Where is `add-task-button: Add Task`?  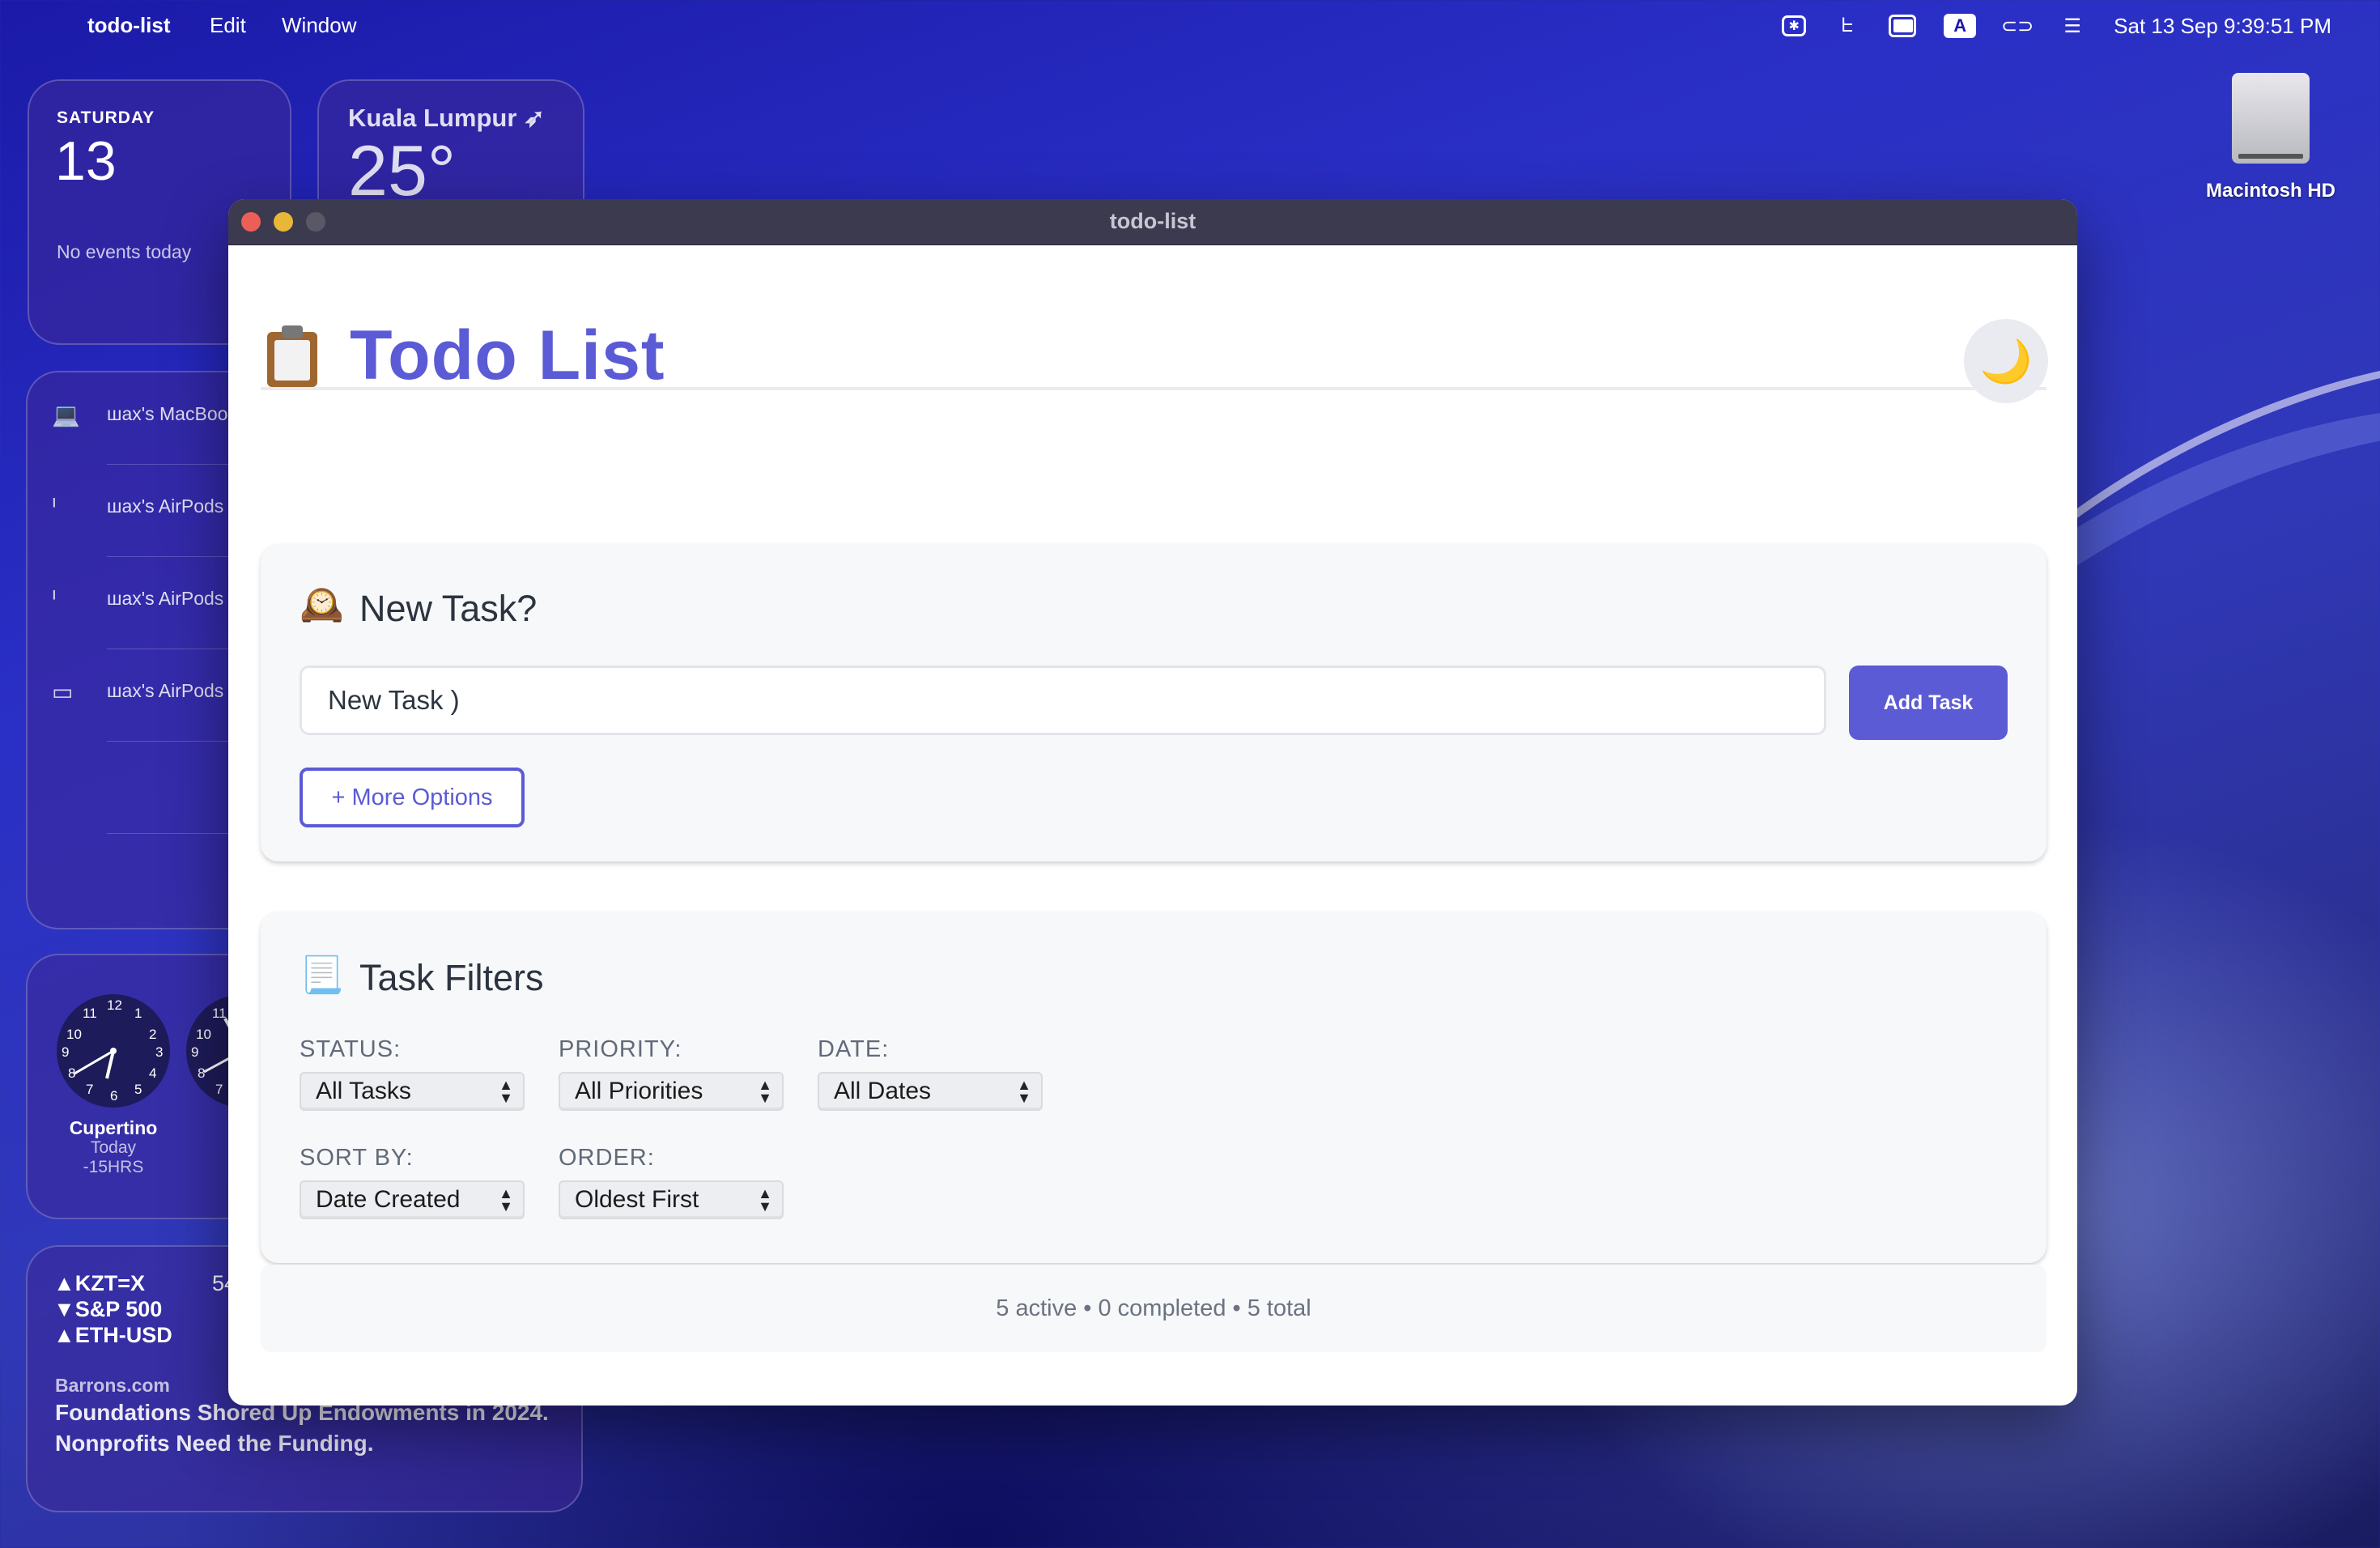 add-task-button: Add Task is located at coordinates (1929, 703).